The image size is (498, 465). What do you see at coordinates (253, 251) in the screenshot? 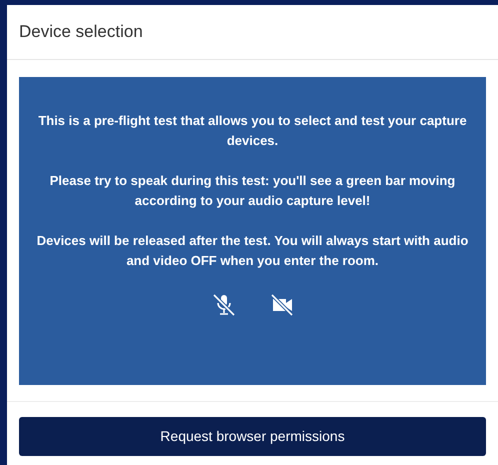
I see `info-text: Devices will be released after the test. You will always start with audio and video OFF when you enter the room.` at bounding box center [253, 251].